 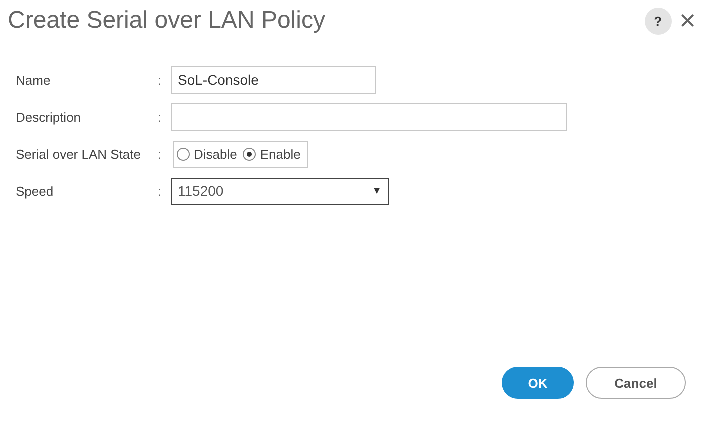 I want to click on caret-icon: ▼, so click(x=377, y=191).